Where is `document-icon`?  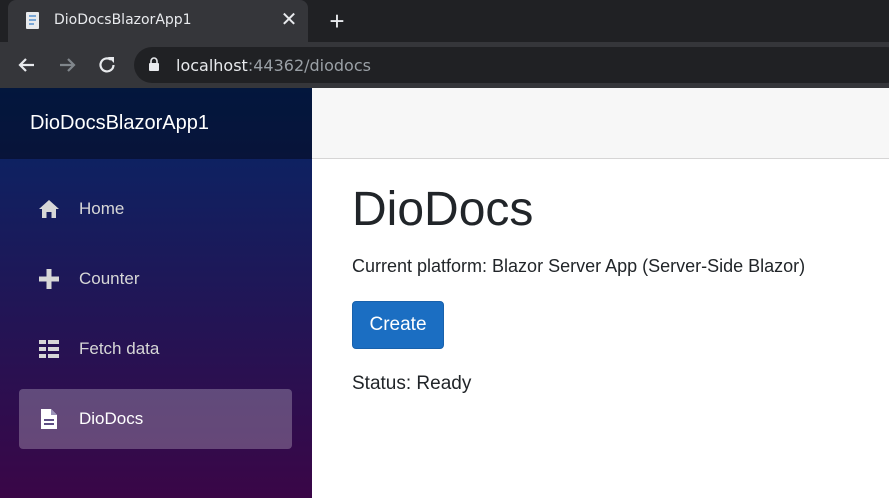 document-icon is located at coordinates (49, 419).